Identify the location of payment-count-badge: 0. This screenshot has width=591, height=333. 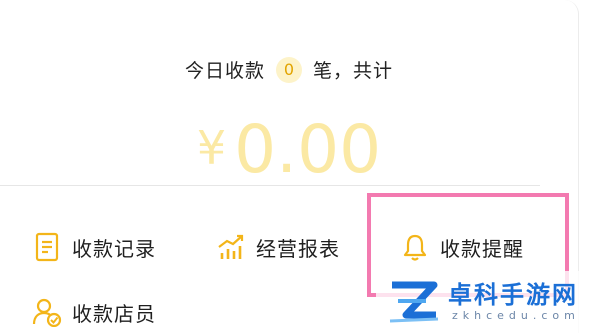
(289, 69).